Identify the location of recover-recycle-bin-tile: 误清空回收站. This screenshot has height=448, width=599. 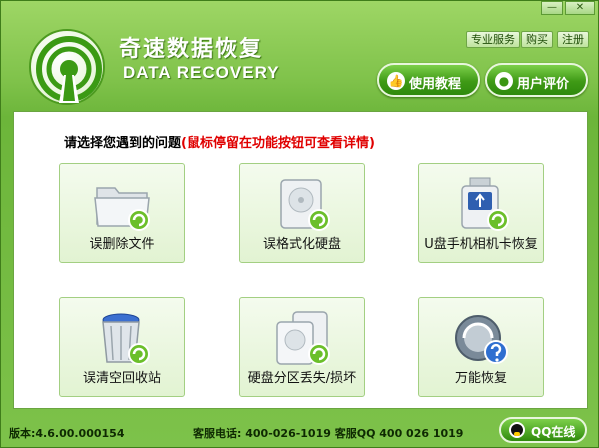
(122, 347).